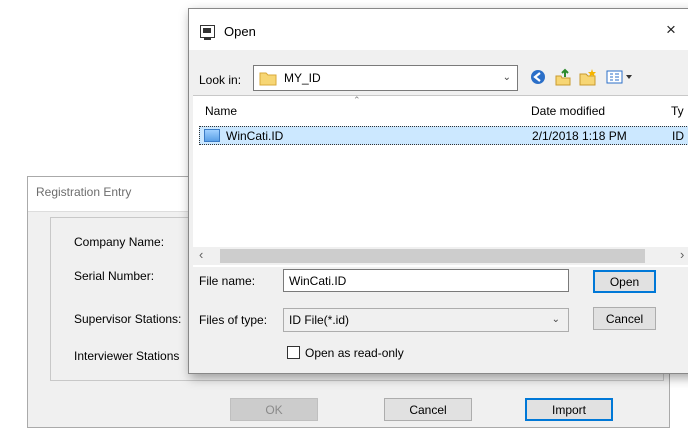 The width and height of the screenshot is (688, 436). Describe the element at coordinates (319, 320) in the screenshot. I see `files-of-type-value: ID File(*.id)` at that location.